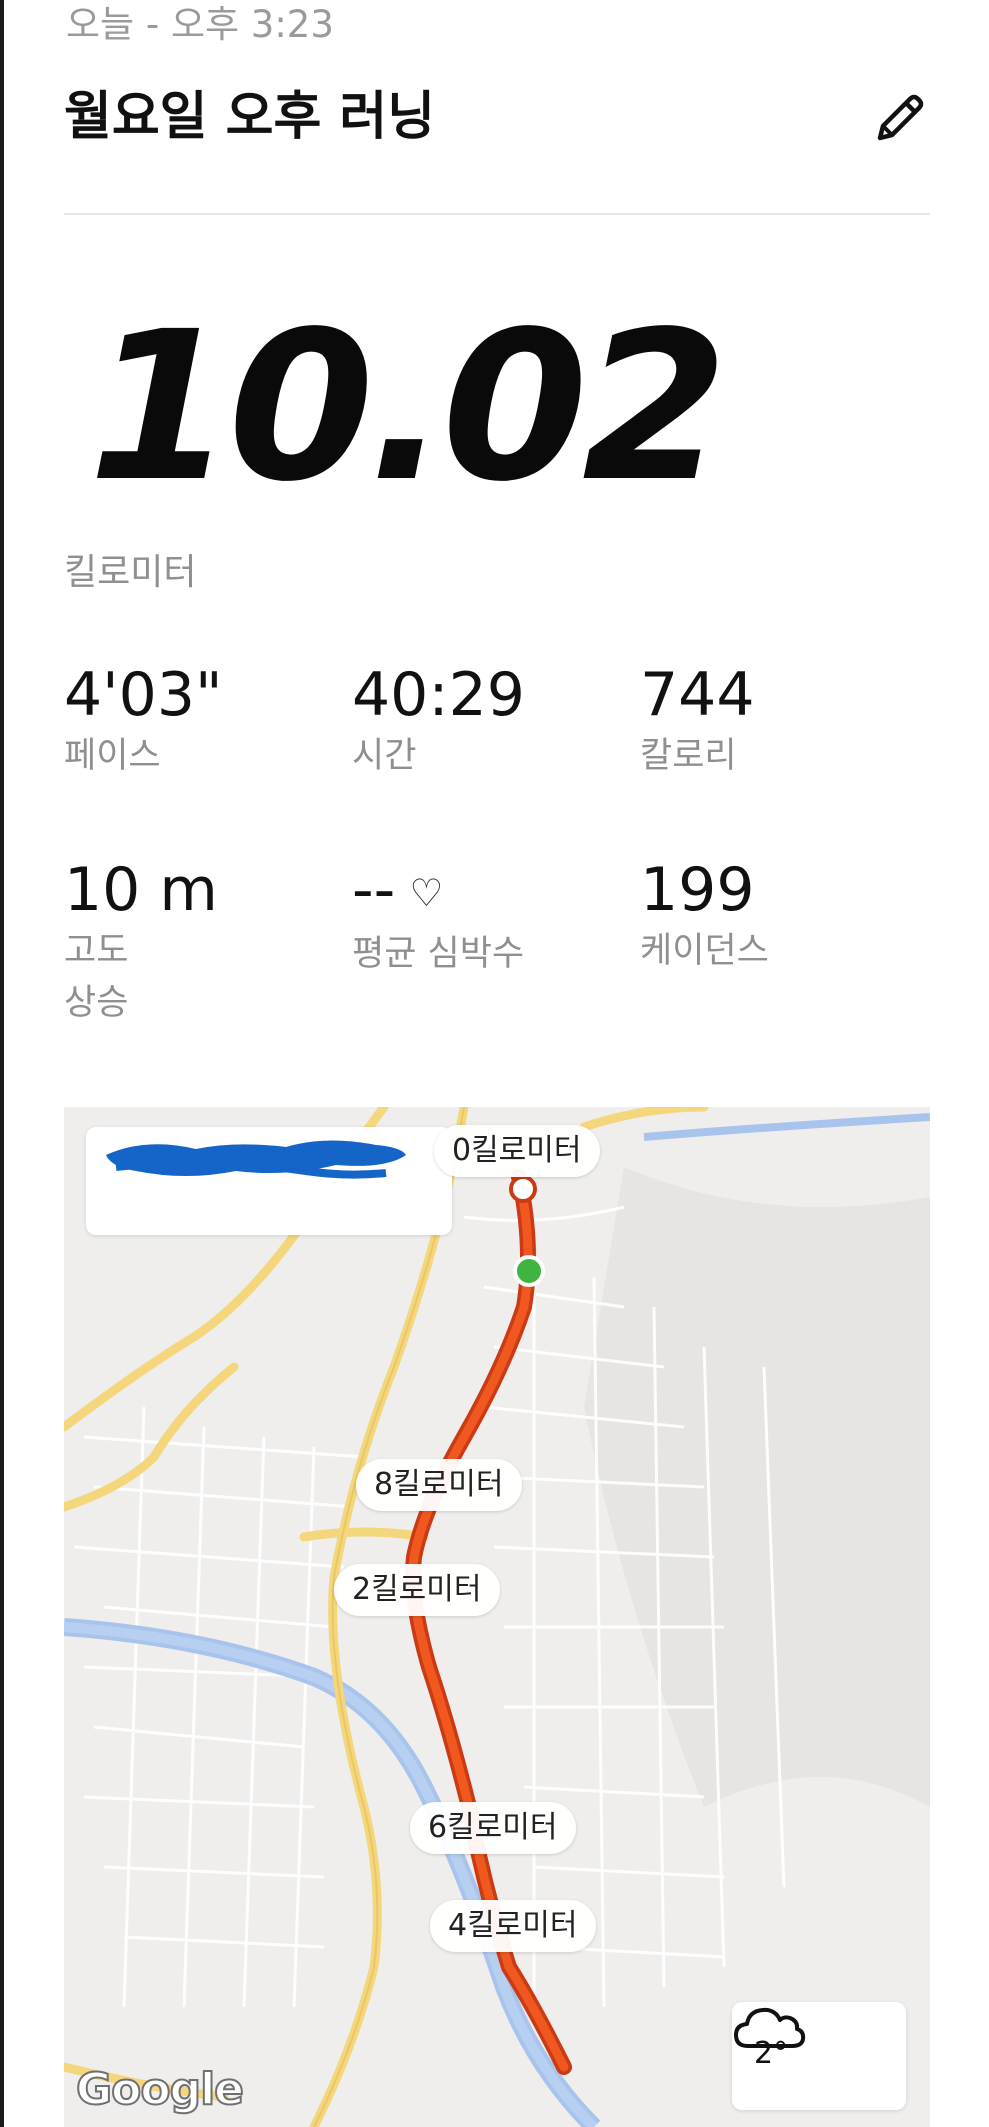  Describe the element at coordinates (96, 977) in the screenshot. I see `elevation-label: 고도 상승` at that location.